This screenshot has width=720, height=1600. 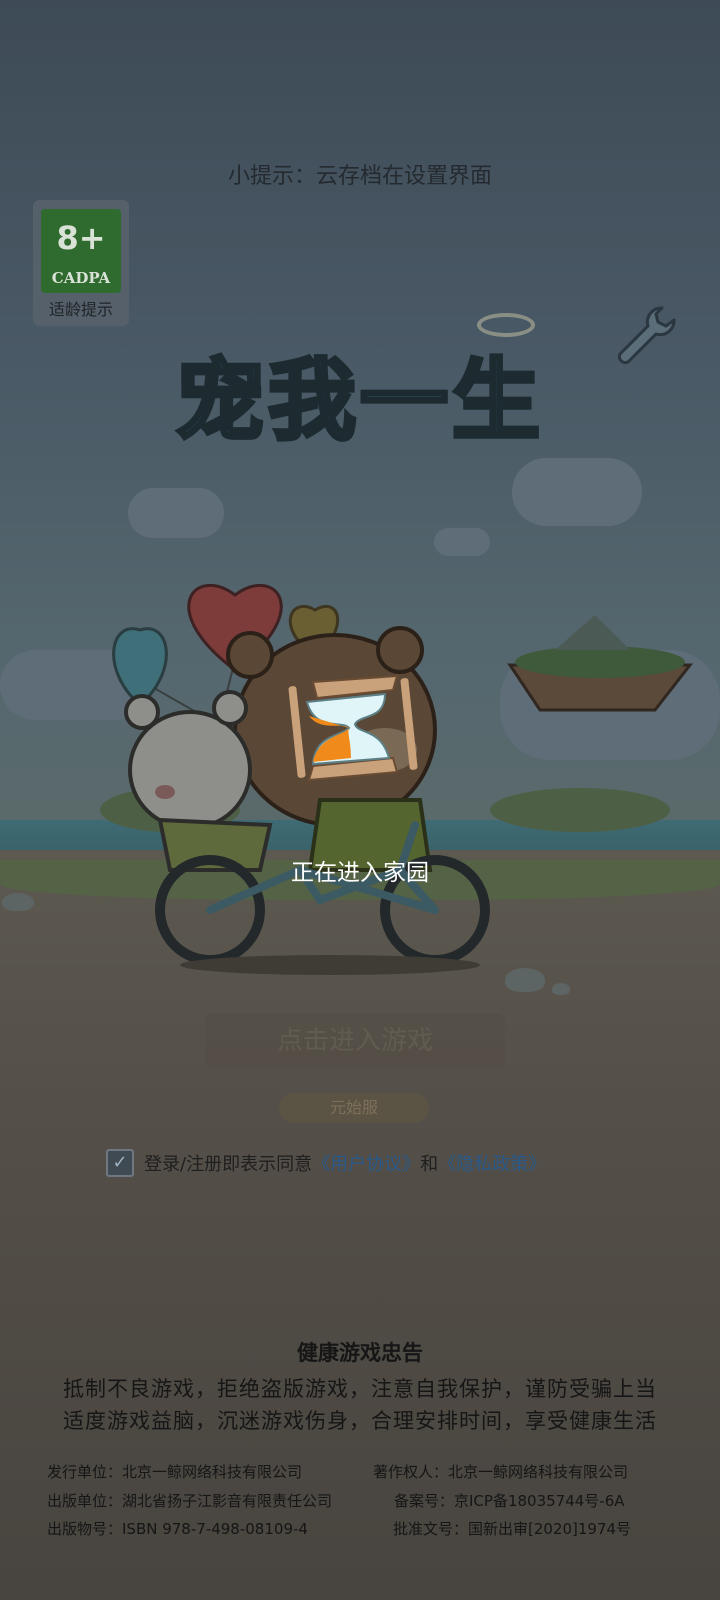 What do you see at coordinates (645, 335) in the screenshot?
I see `settings-wrench-icon` at bounding box center [645, 335].